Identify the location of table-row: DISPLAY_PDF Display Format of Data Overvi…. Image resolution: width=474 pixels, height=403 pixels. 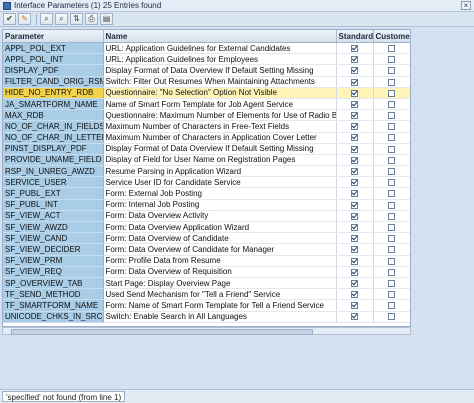
(206, 70).